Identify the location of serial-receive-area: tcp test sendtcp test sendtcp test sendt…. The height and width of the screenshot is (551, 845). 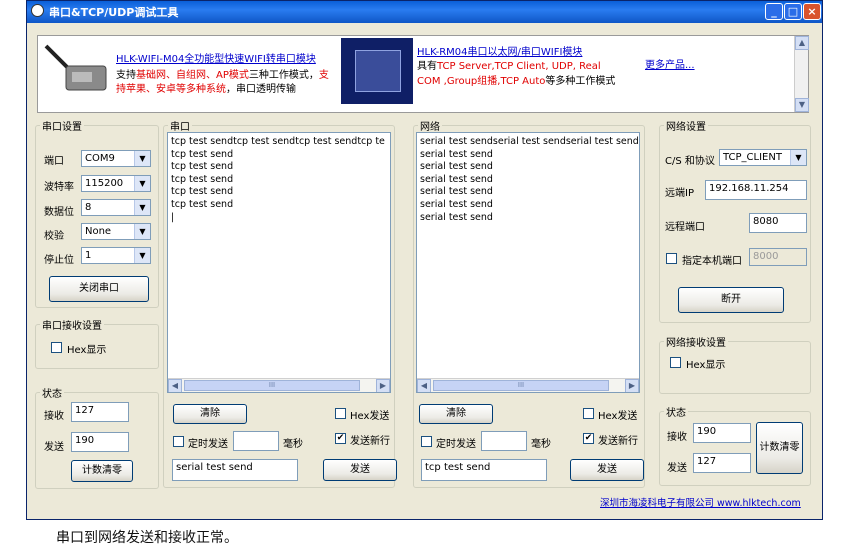
(279, 262).